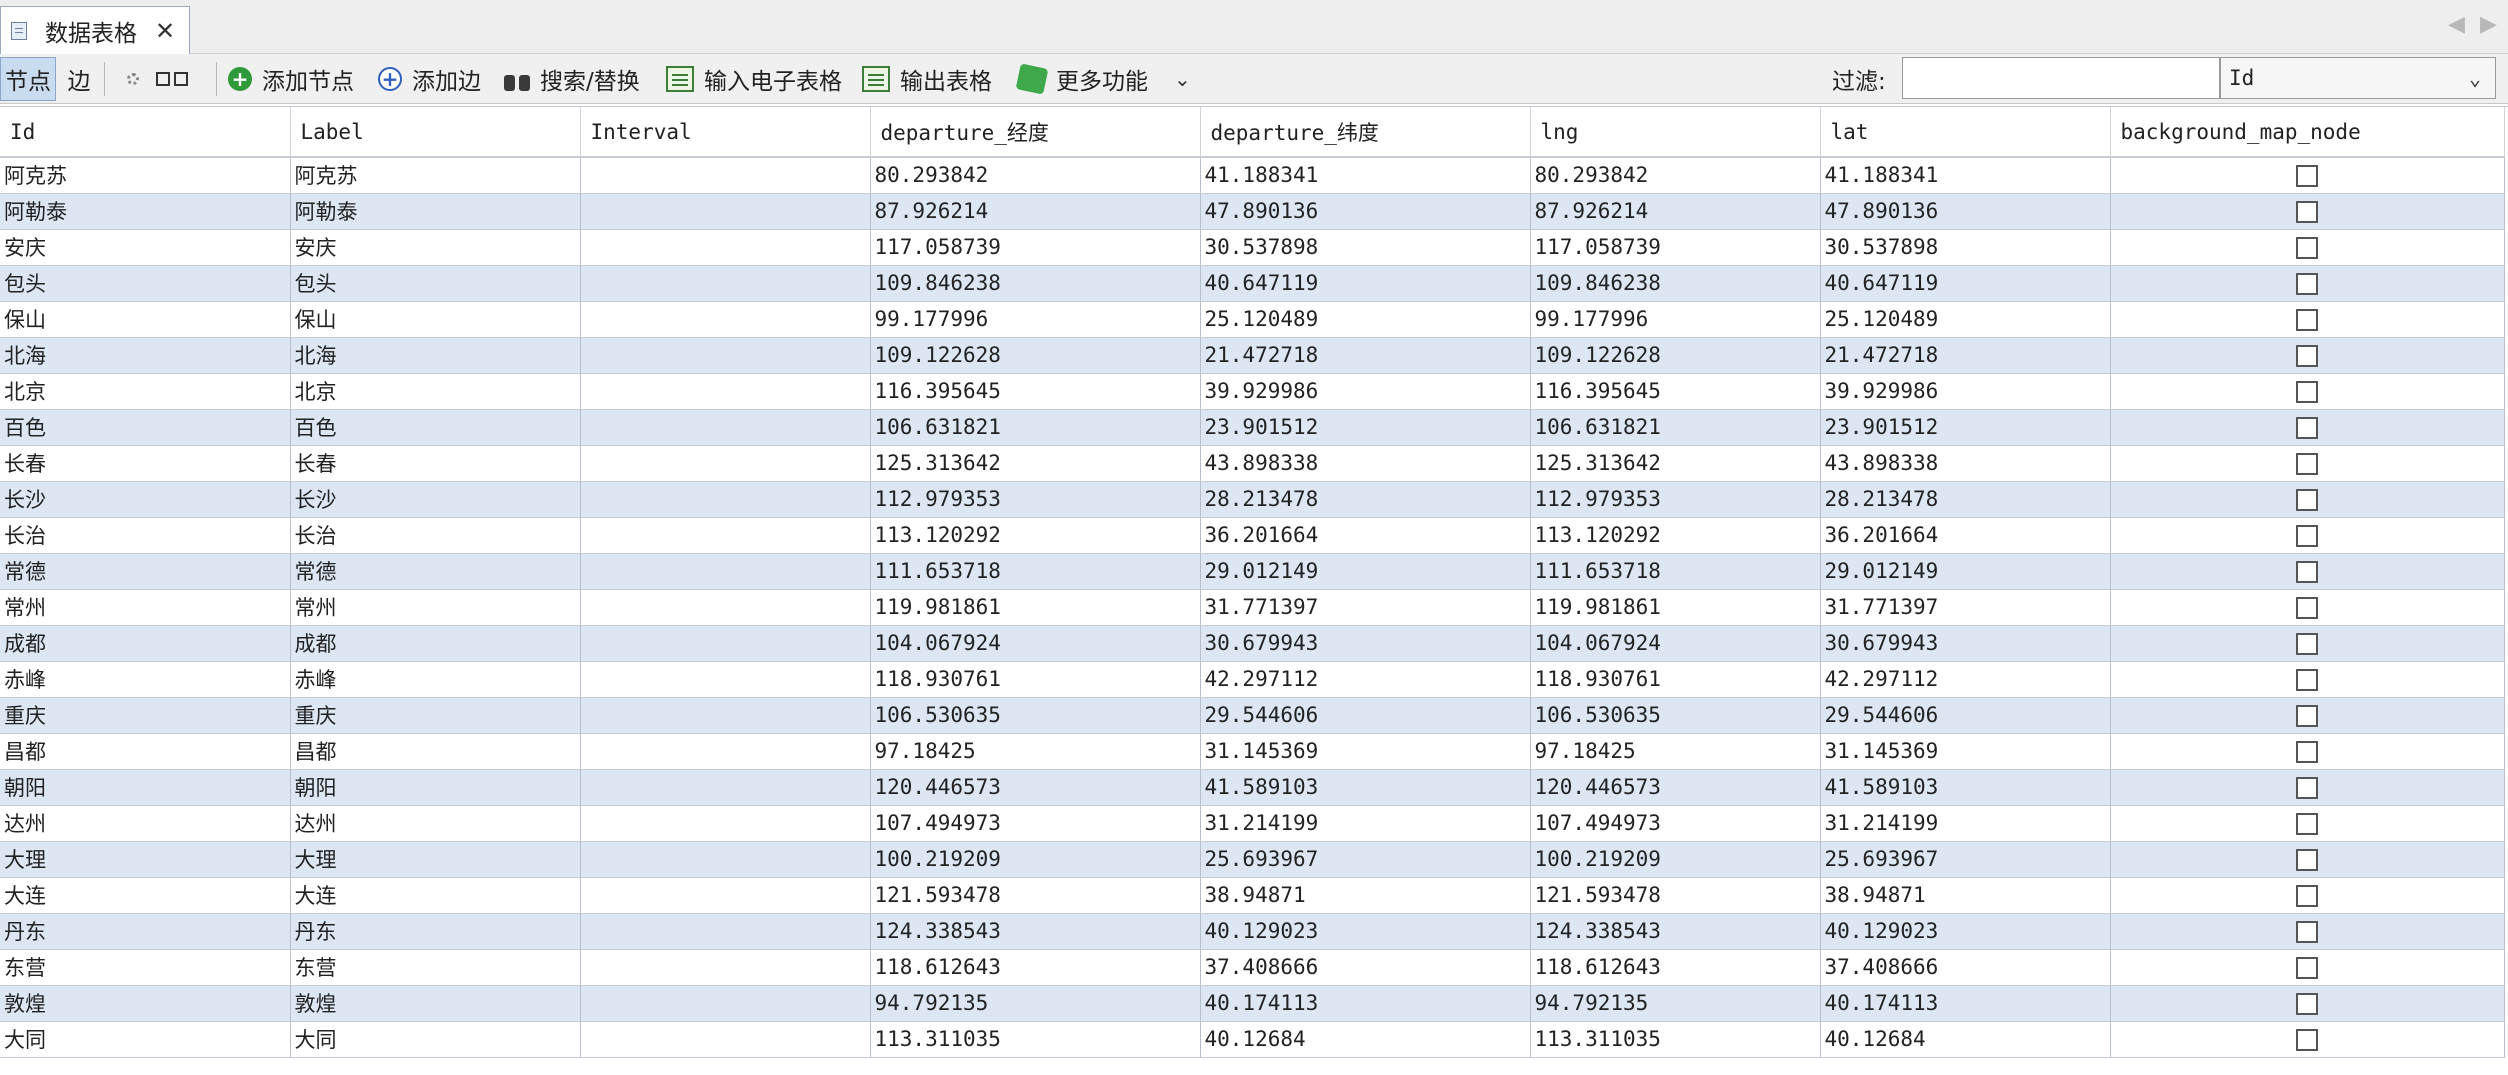 The image size is (2508, 1075). Describe the element at coordinates (145, 1039) in the screenshot. I see `cell-id: 大同` at that location.